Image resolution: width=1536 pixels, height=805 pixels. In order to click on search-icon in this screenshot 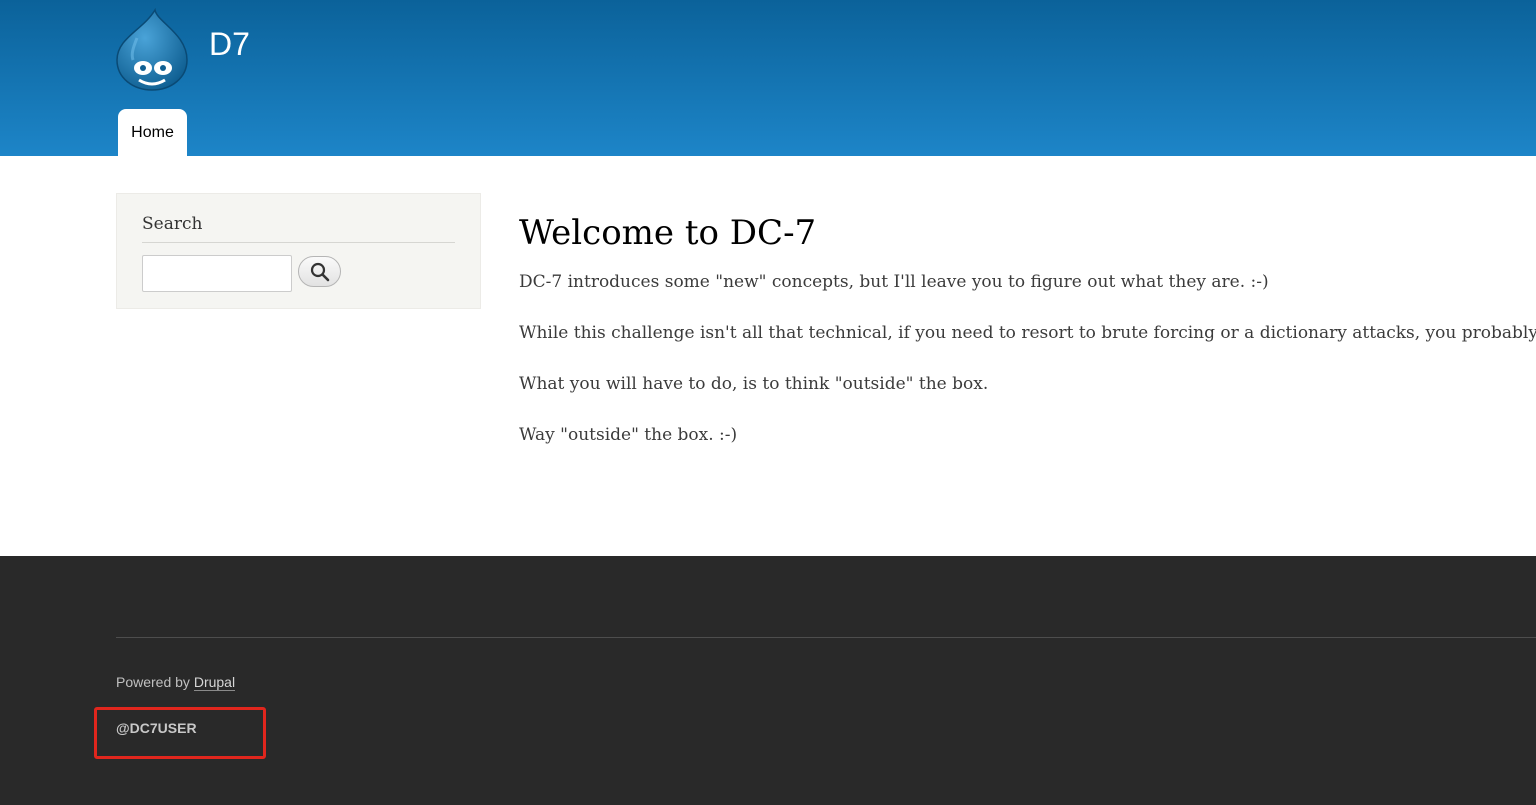, I will do `click(320, 272)`.